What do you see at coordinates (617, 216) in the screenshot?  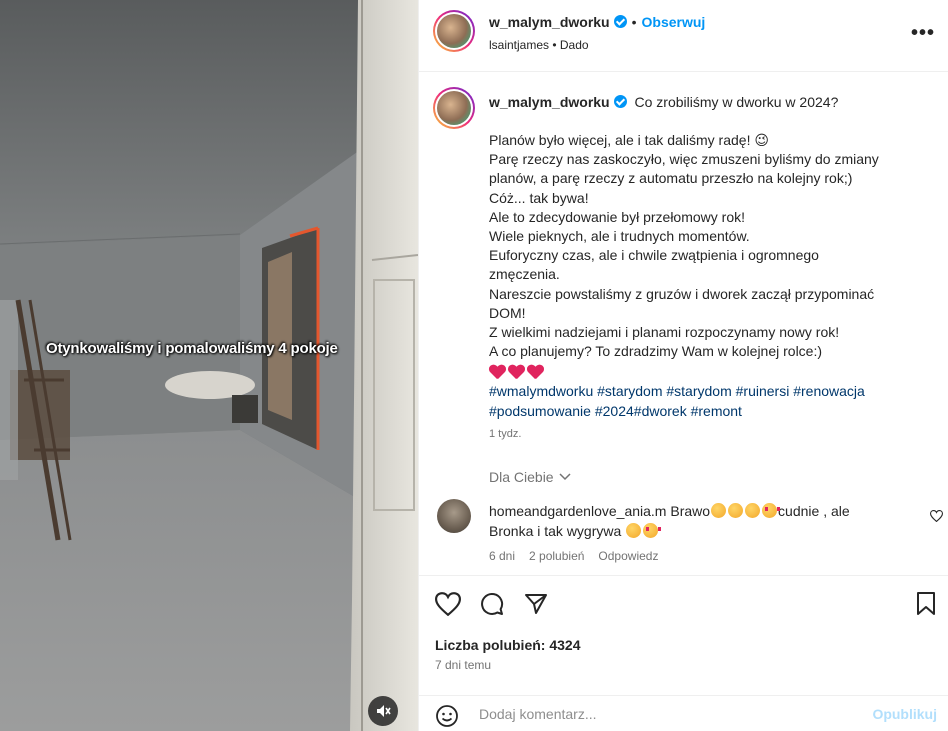 I see `caption-line: Ale to zdecydowanie był przełomowy rok!` at bounding box center [617, 216].